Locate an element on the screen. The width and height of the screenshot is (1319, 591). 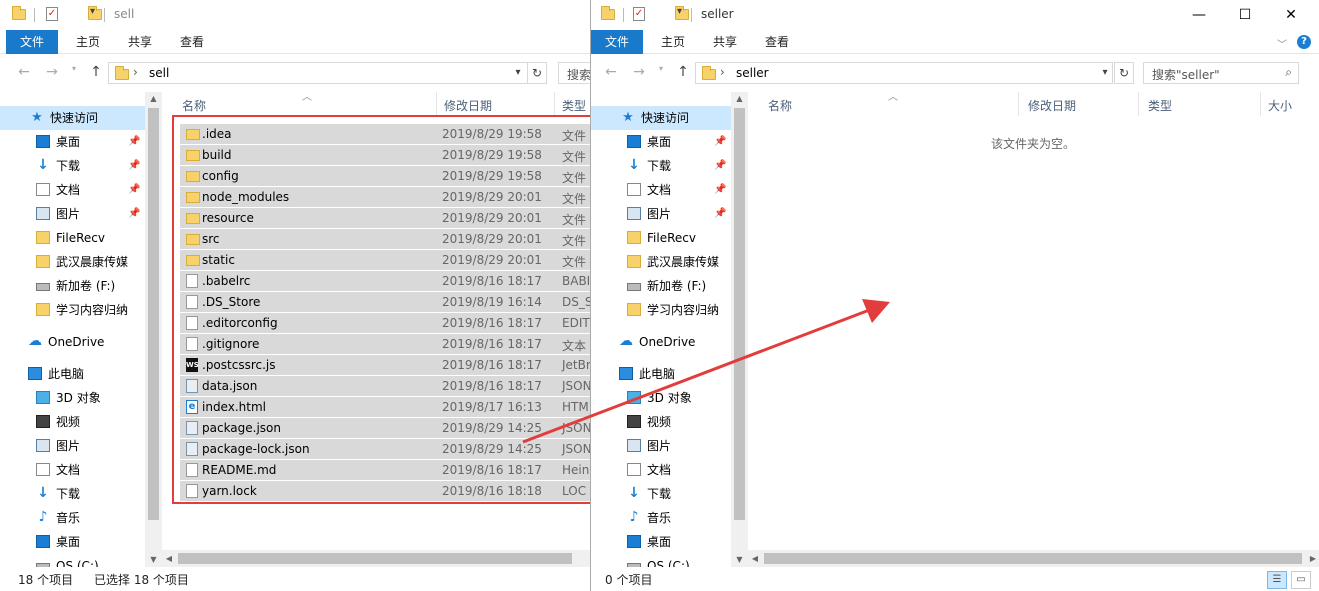
maximize-button: ☐ is located at coordinates (1245, 15).